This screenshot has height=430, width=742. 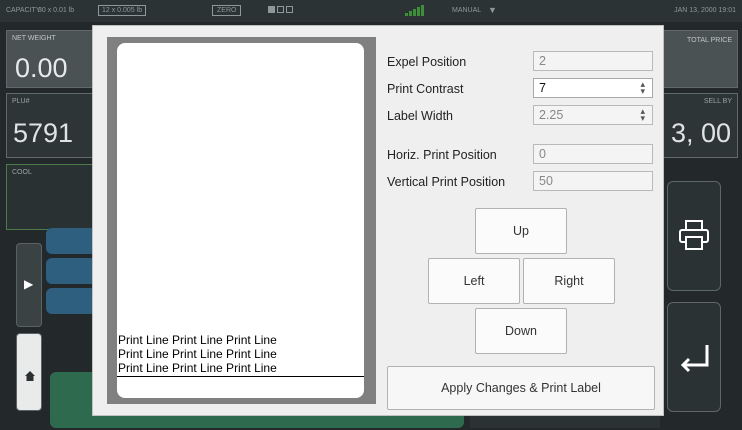 What do you see at coordinates (546, 181) in the screenshot?
I see `vertical-print-position-value: 50` at bounding box center [546, 181].